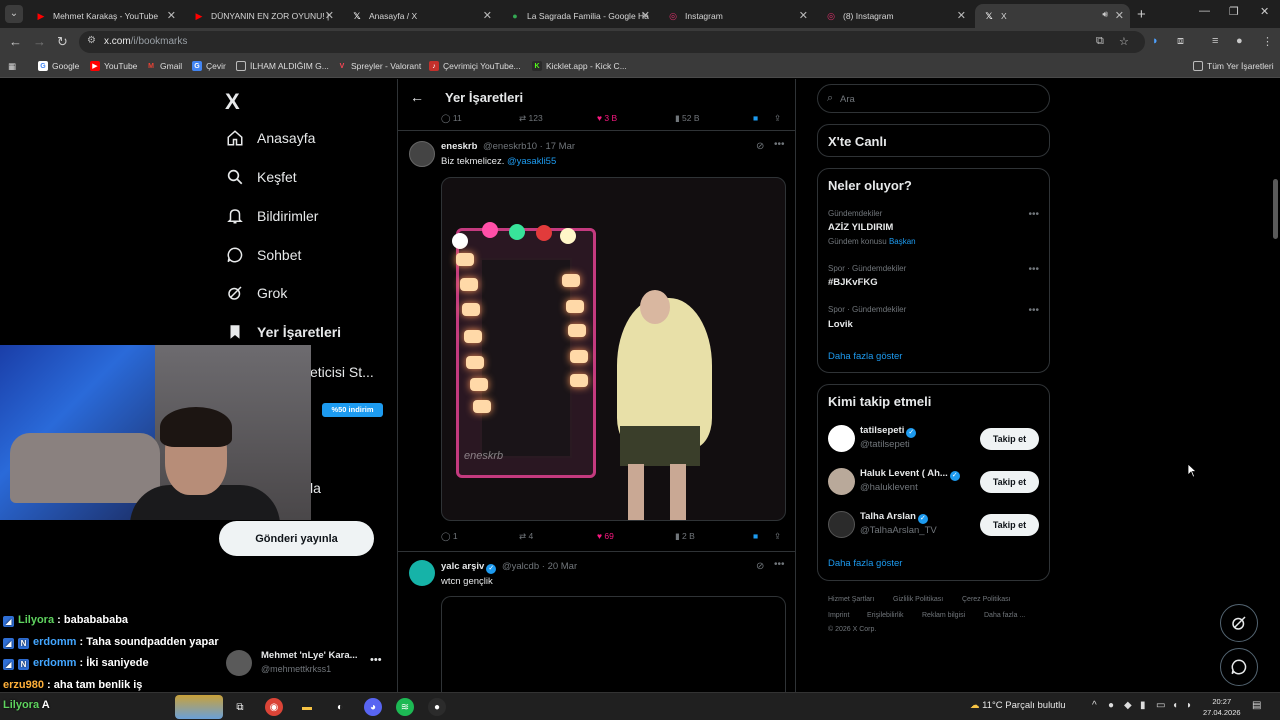  Describe the element at coordinates (918, 599) in the screenshot. I see `footer-link: Gizlilik Politikası` at that location.